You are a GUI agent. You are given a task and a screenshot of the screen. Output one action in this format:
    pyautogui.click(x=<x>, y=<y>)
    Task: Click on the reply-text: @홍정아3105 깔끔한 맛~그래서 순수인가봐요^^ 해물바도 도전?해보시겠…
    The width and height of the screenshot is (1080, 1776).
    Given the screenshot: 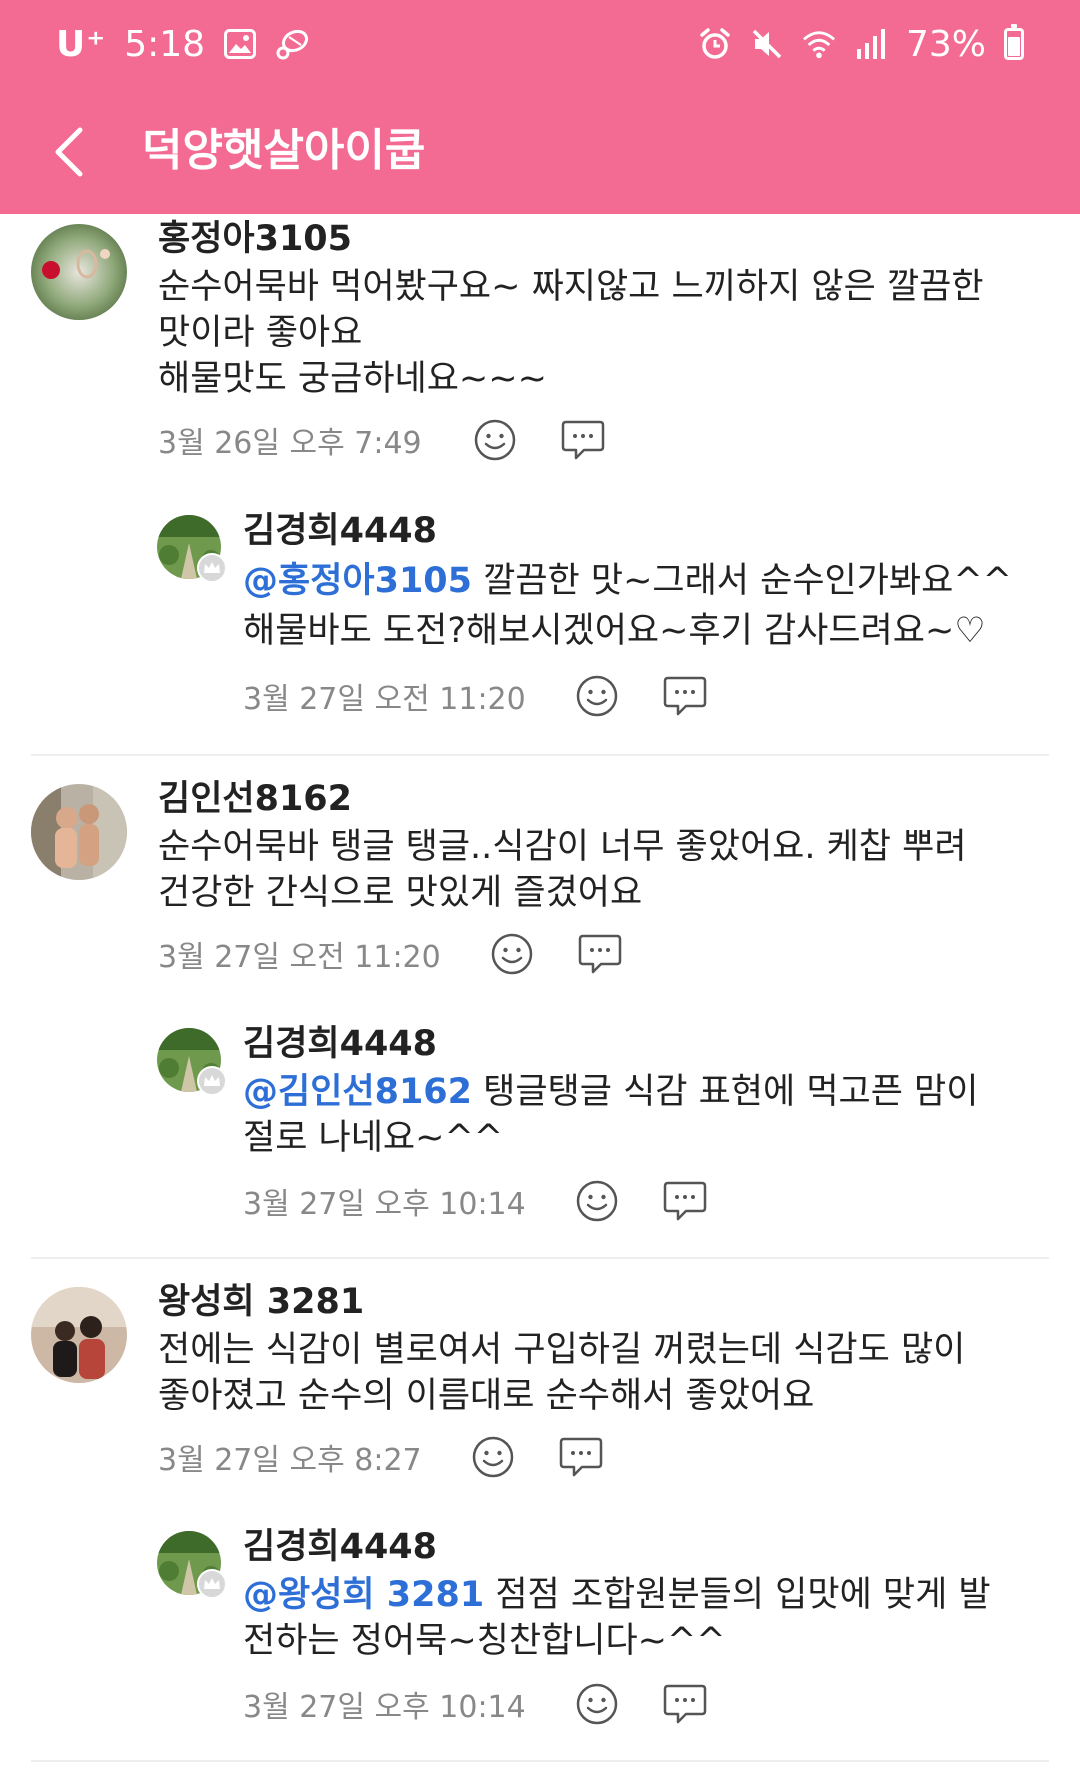 What is the action you would take?
    pyautogui.click(x=627, y=606)
    